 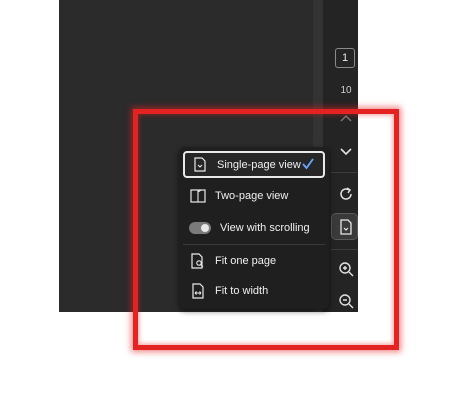 What do you see at coordinates (346, 194) in the screenshot?
I see `rotate-icon` at bounding box center [346, 194].